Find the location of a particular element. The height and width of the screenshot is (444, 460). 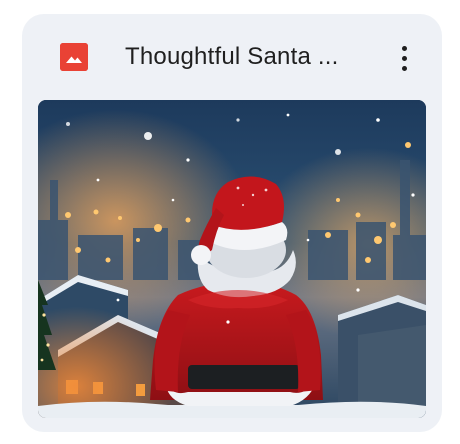

more-vertical-icon is located at coordinates (404, 58).